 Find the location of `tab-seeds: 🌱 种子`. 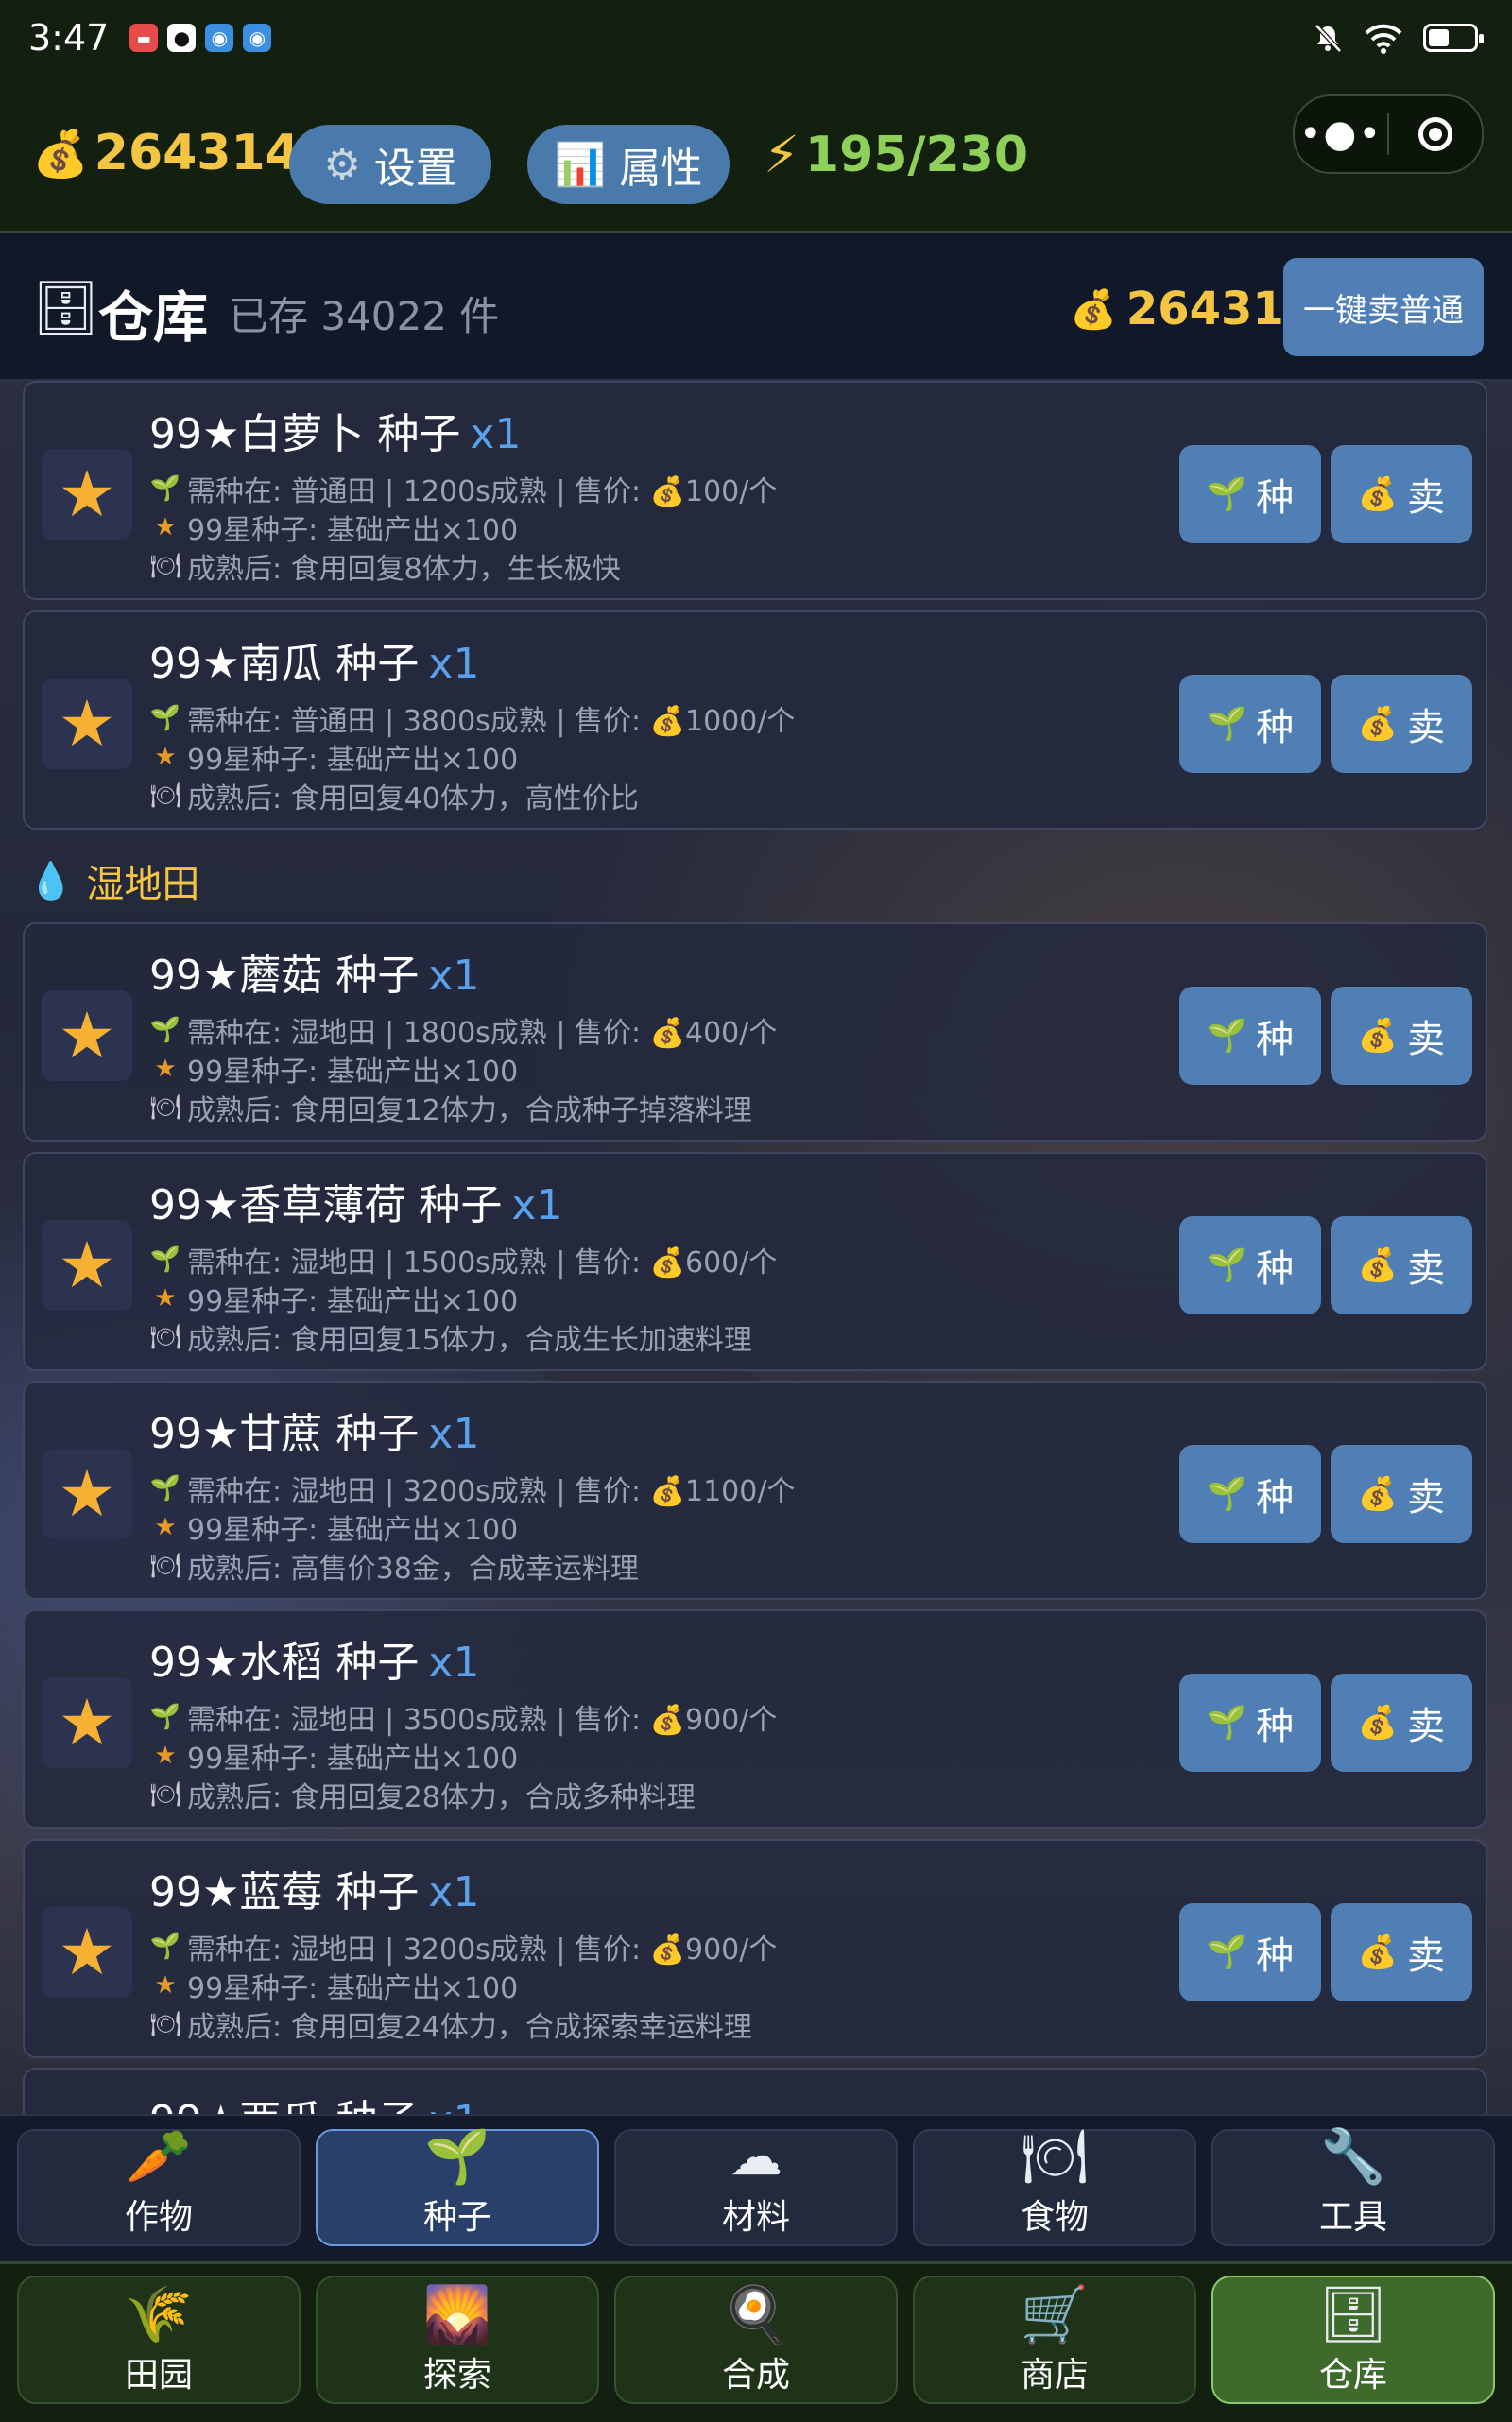

tab-seeds: 🌱 种子 is located at coordinates (457, 2186).